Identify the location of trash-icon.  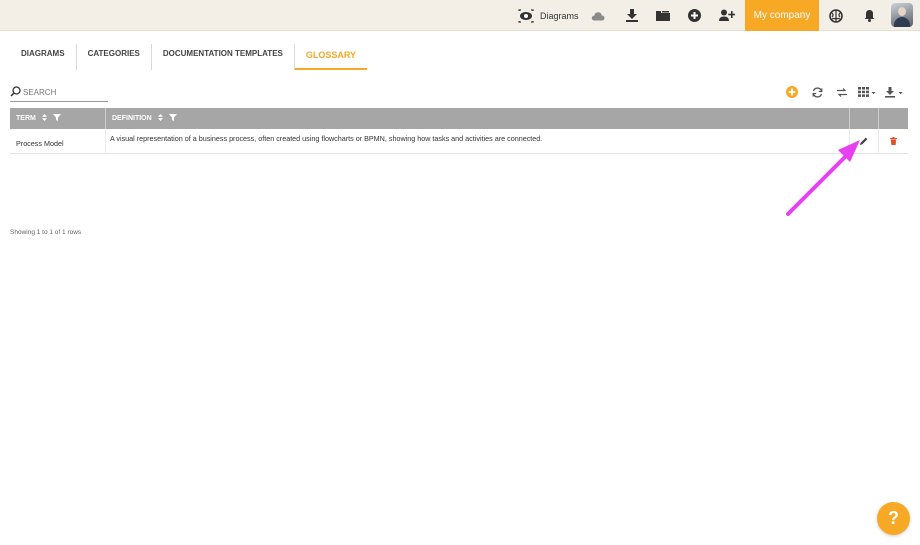
(893, 141).